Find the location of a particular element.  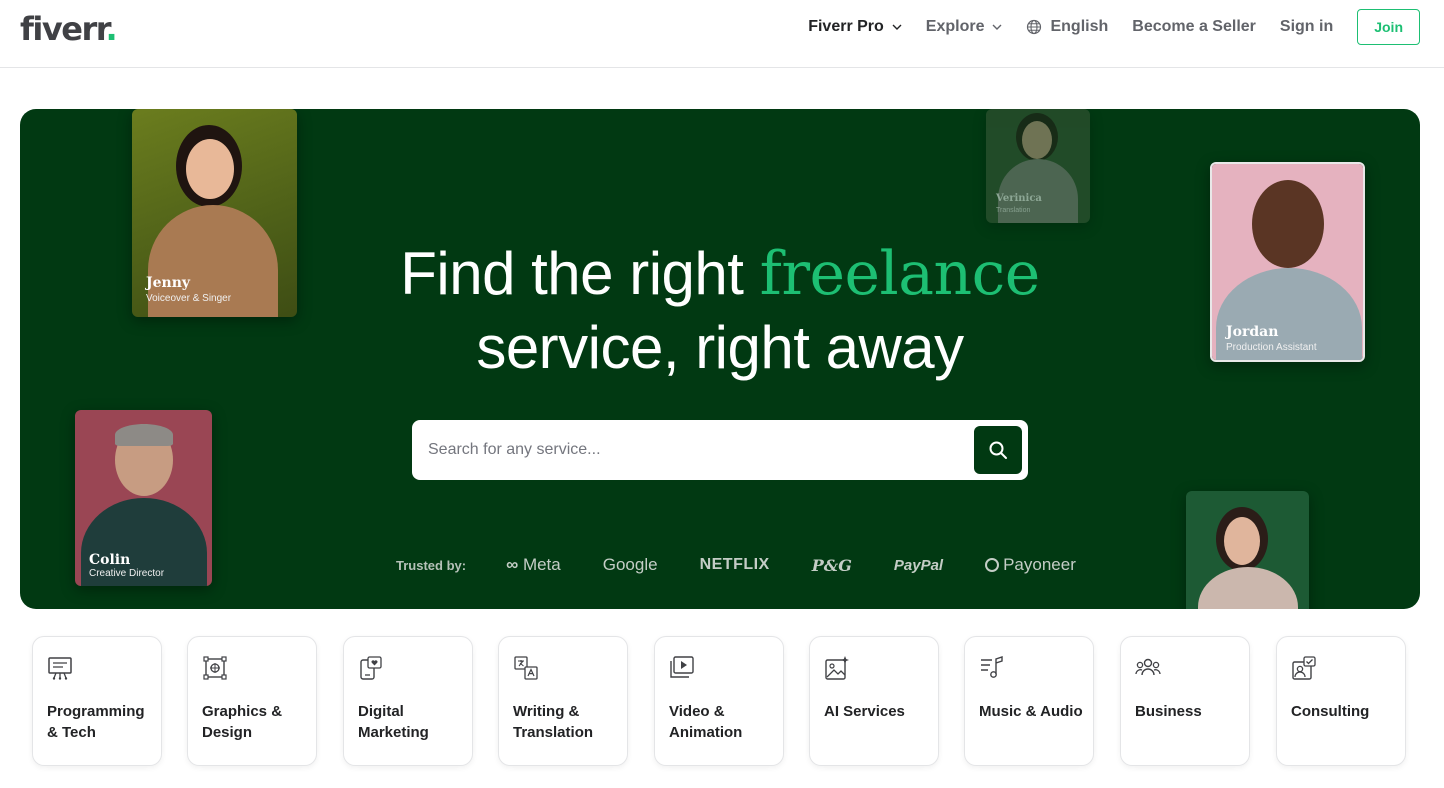

nav-explore-label: Explore is located at coordinates (955, 26).